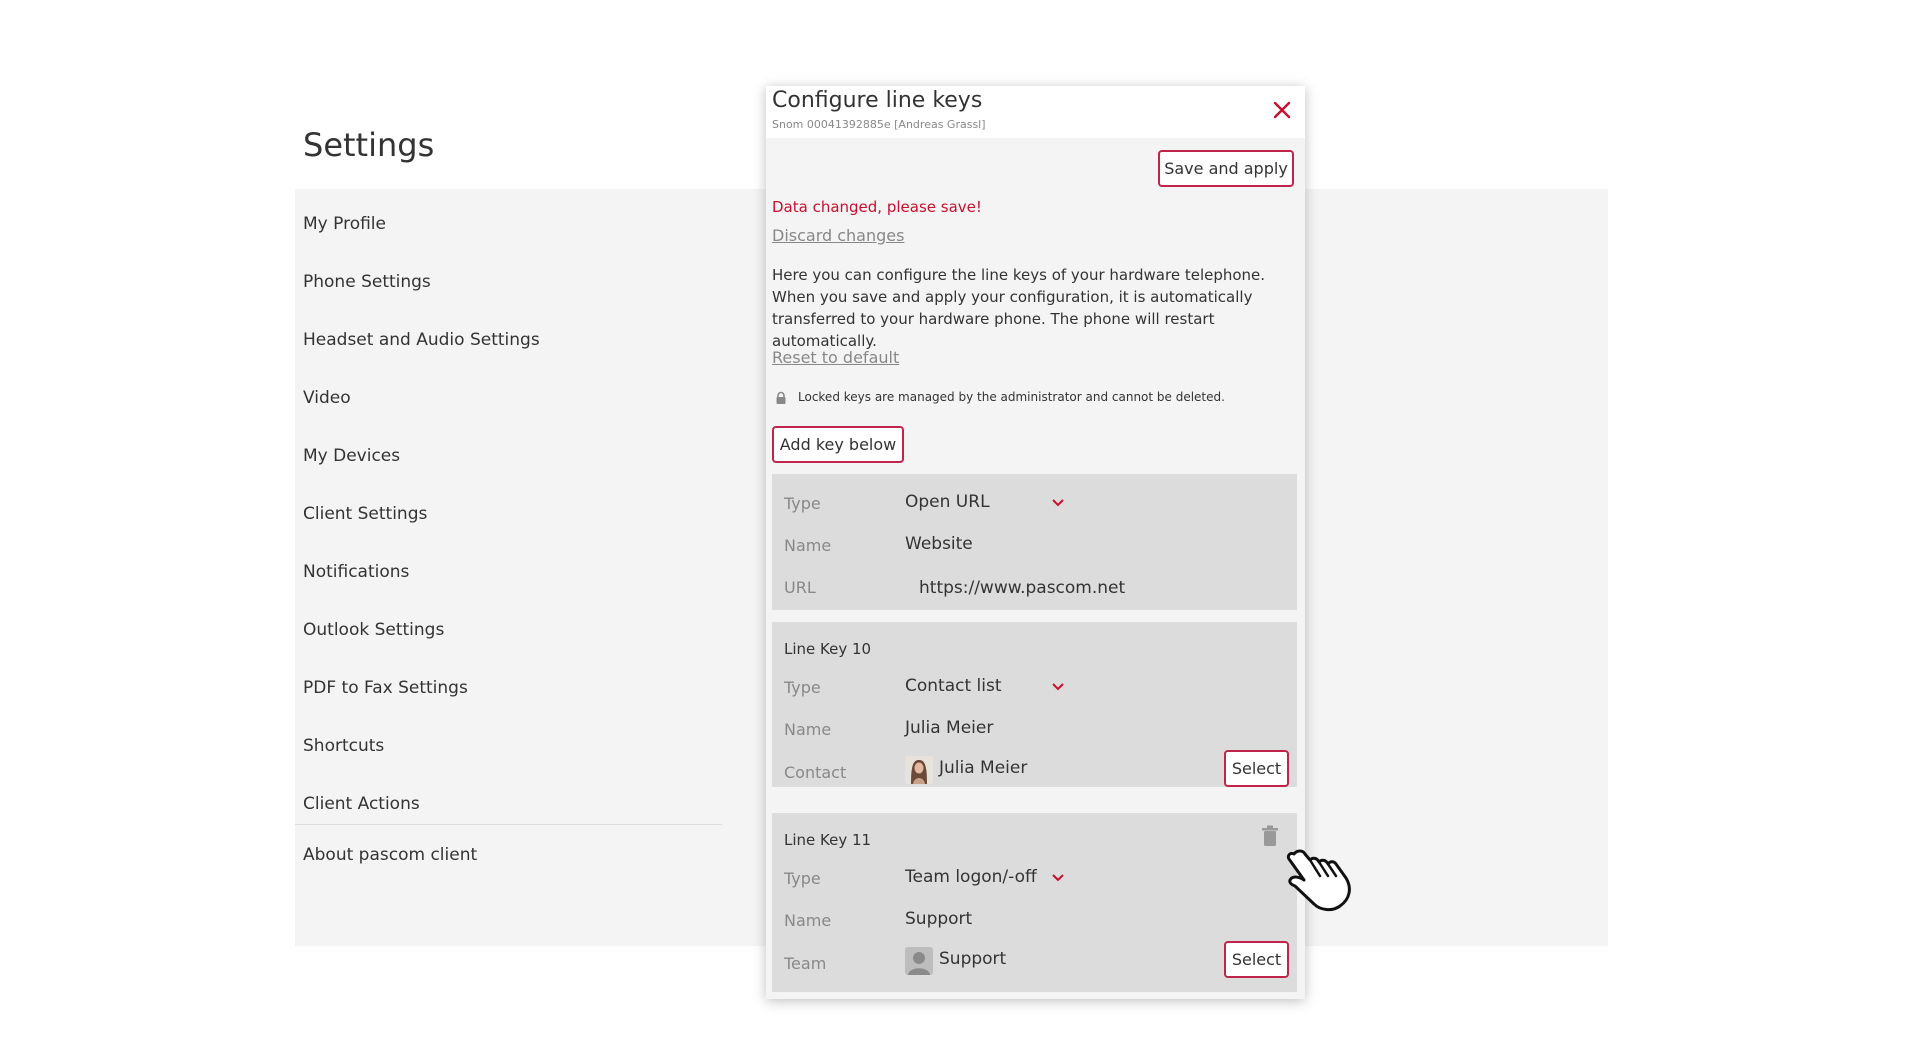 This screenshot has height=1040, width=1920. I want to click on line-key-heading: Line Key 11, so click(828, 840).